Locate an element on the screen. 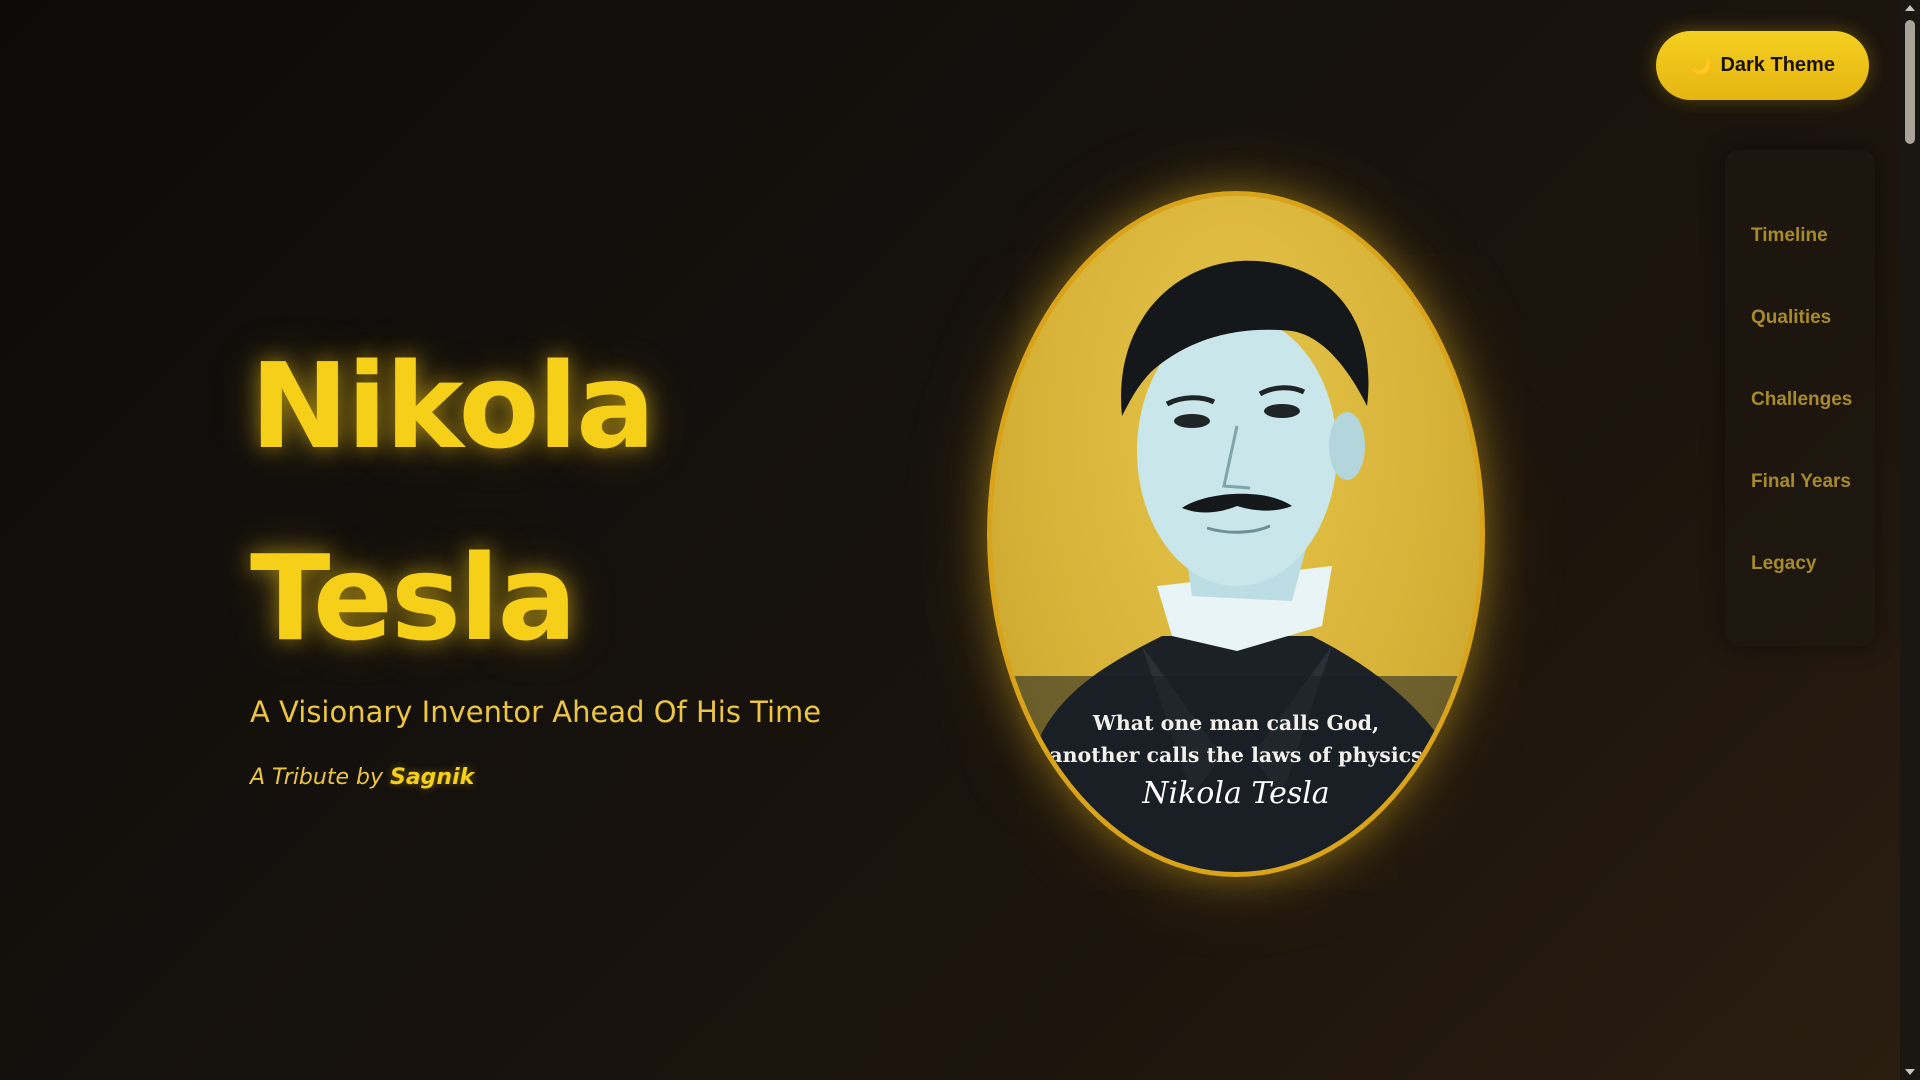  scrollbar-thumb is located at coordinates (1910, 82).